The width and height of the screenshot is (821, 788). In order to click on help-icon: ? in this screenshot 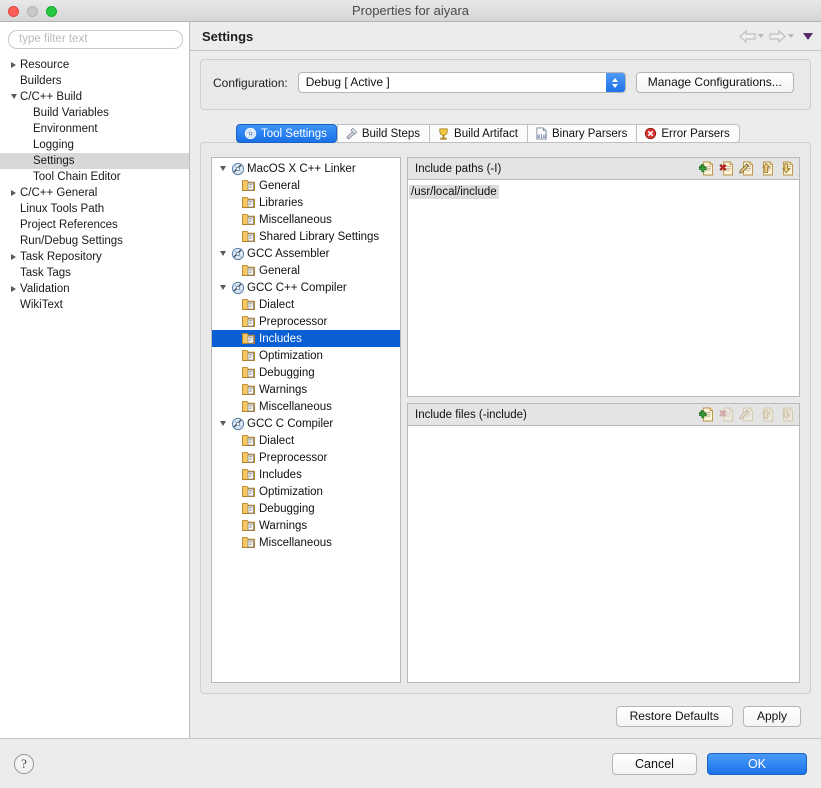, I will do `click(24, 763)`.